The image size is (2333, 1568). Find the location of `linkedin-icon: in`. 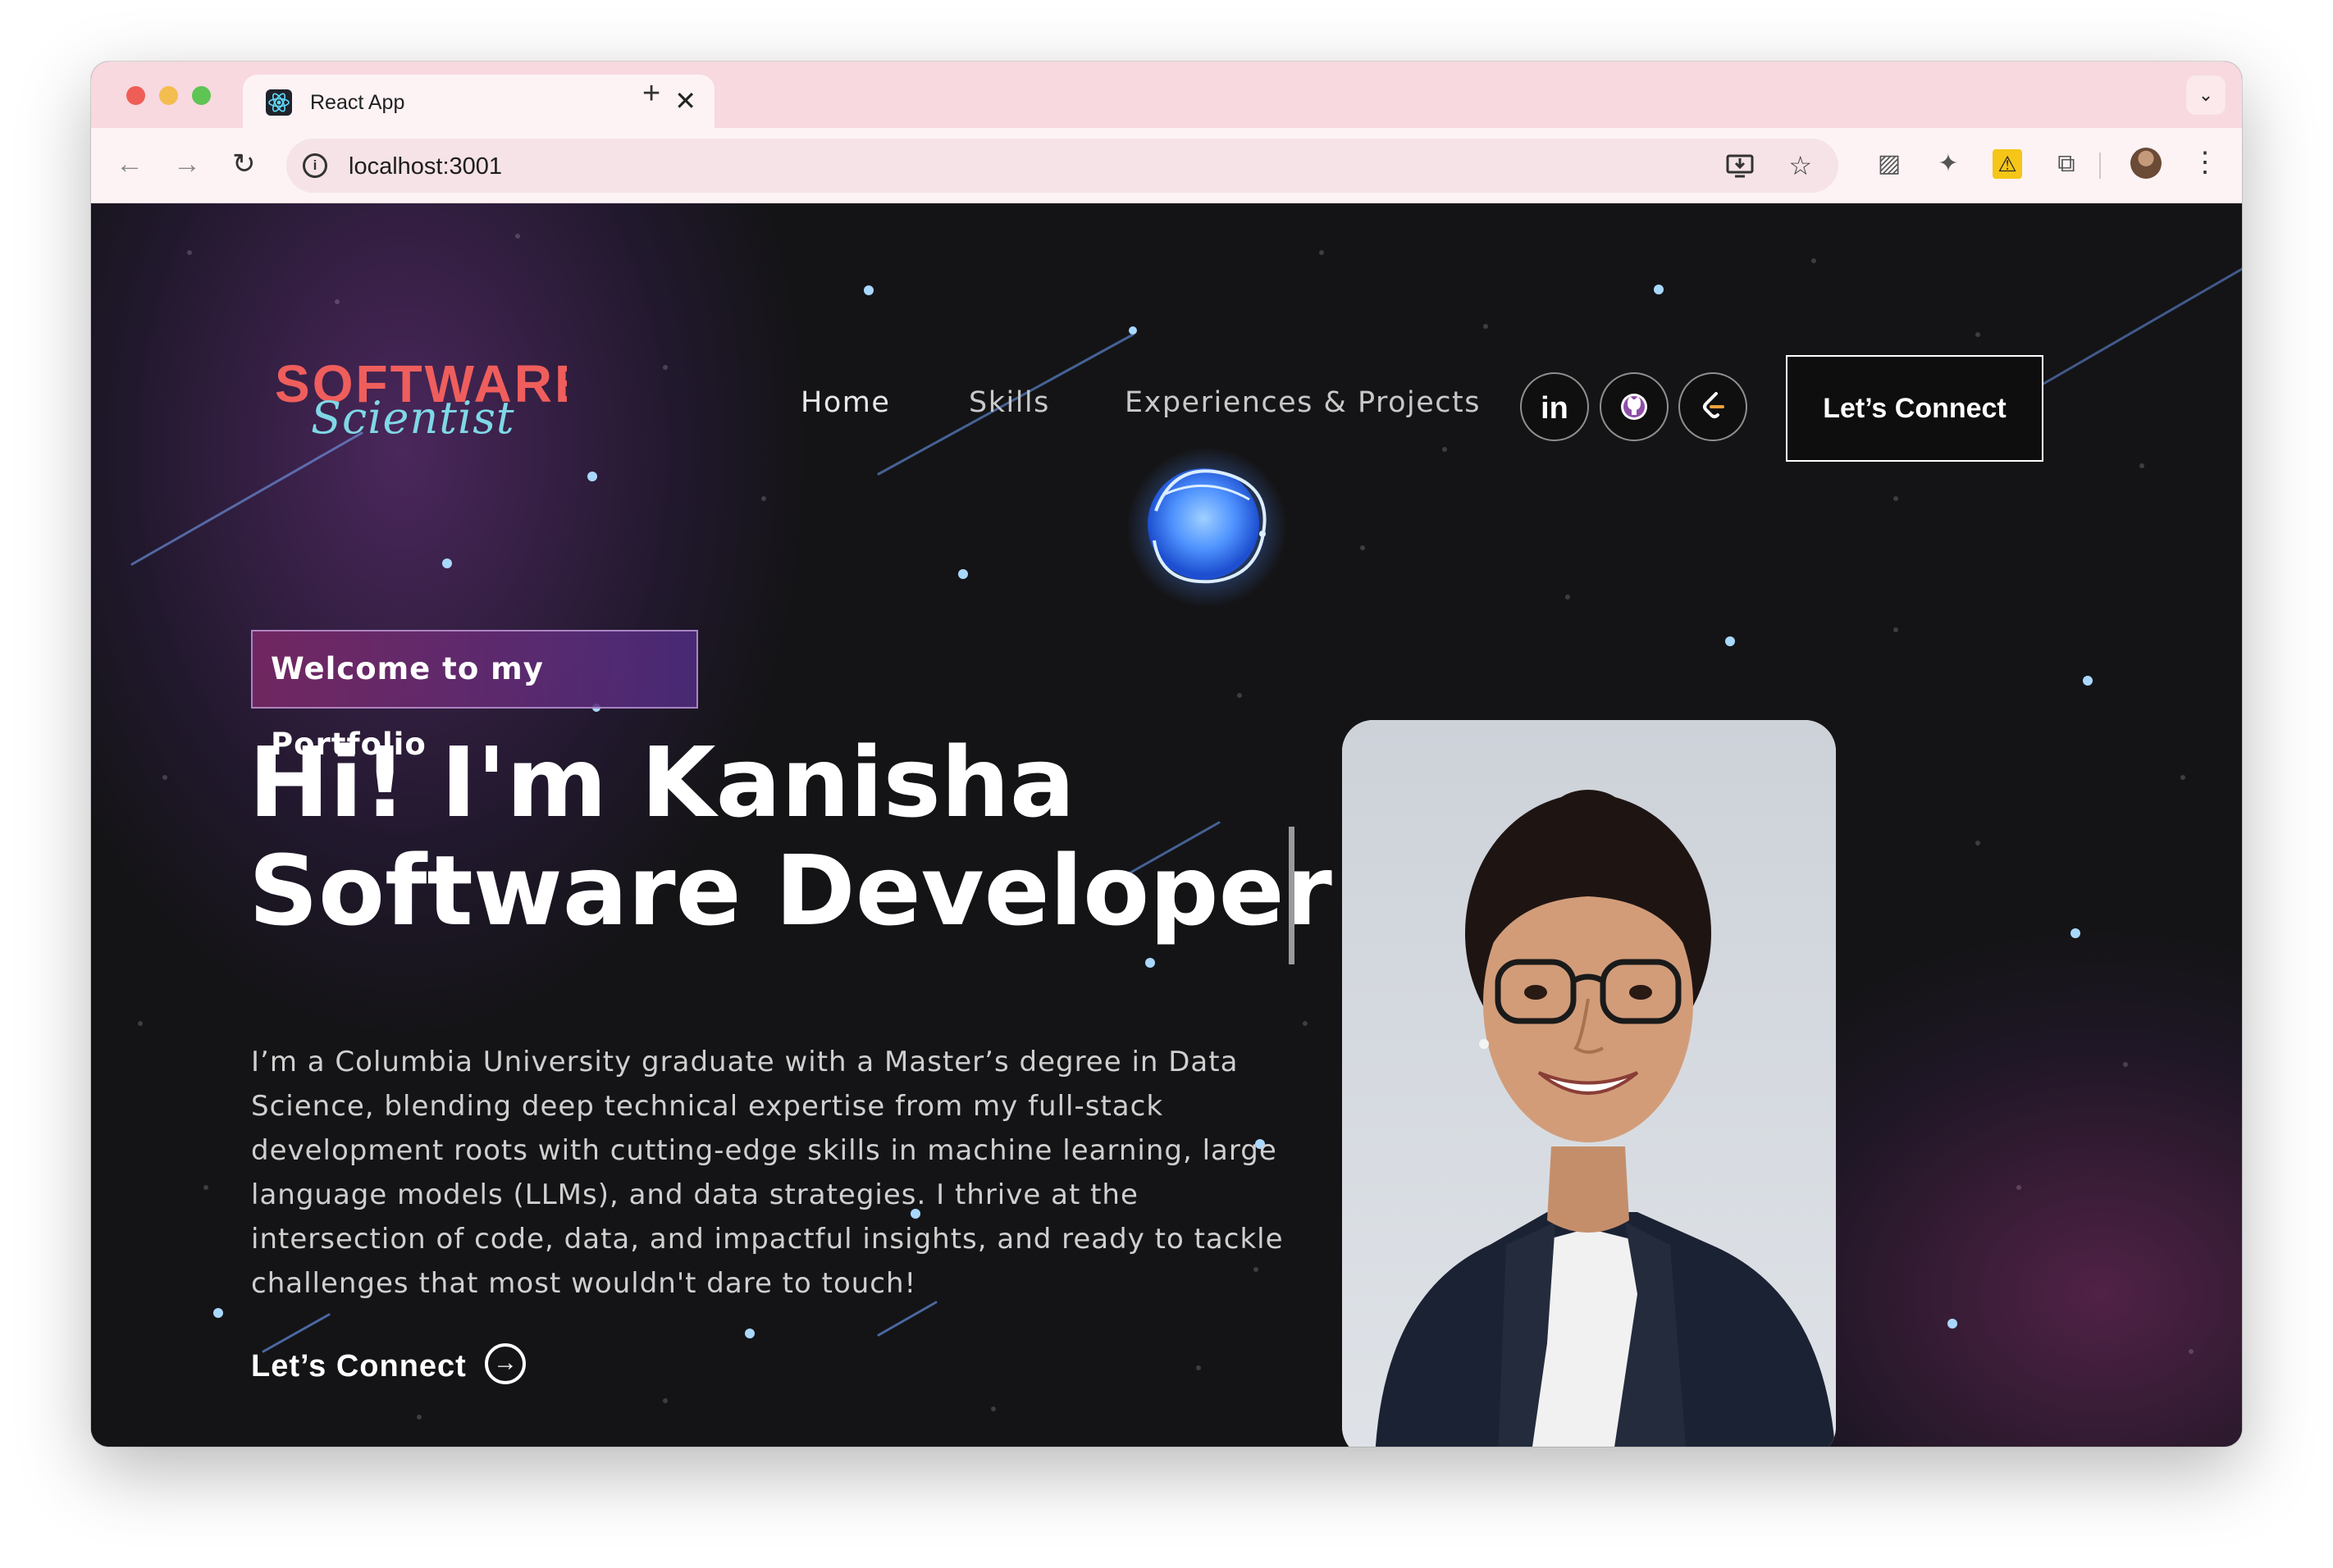

linkedin-icon: in is located at coordinates (1554, 409).